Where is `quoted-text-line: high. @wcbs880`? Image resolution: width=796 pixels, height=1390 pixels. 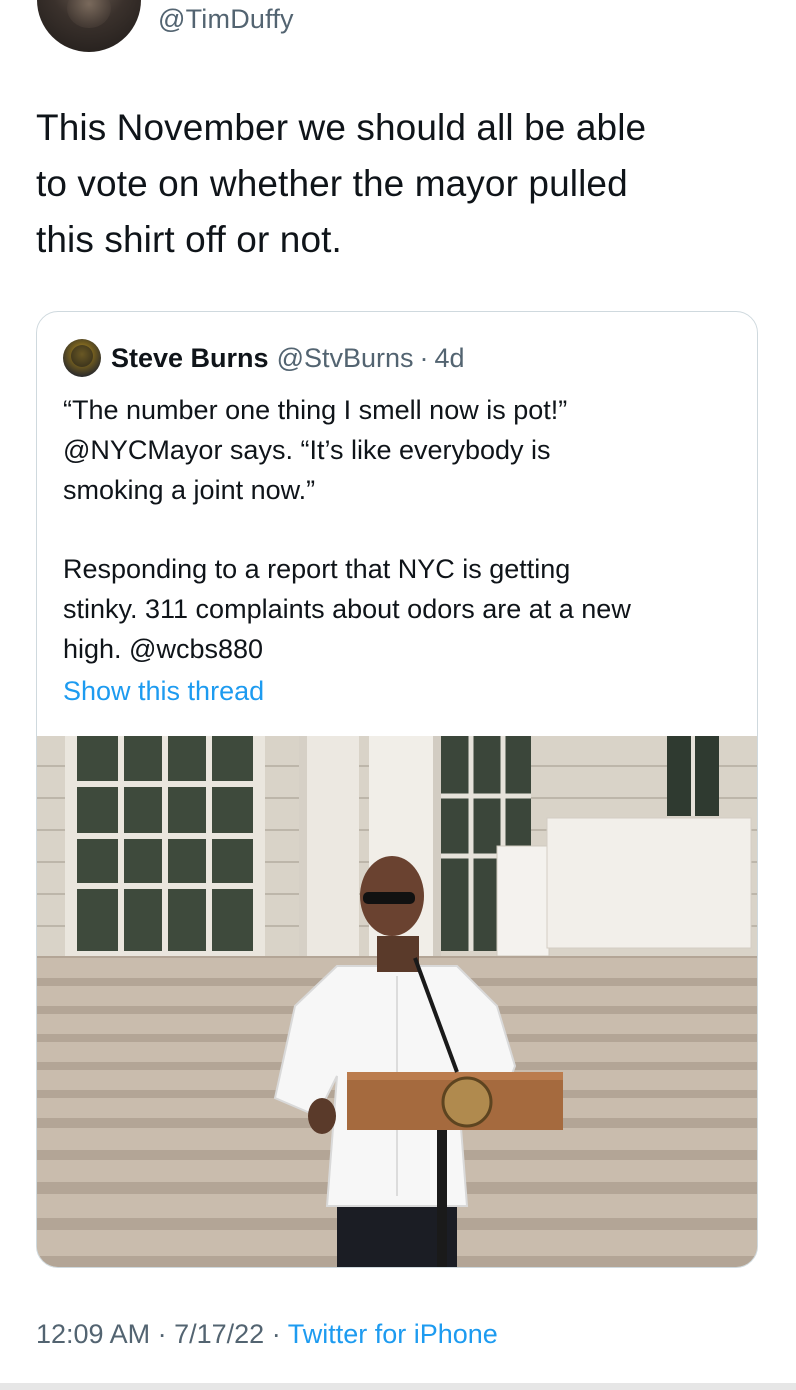 quoted-text-line: high. @wcbs880 is located at coordinates (163, 649).